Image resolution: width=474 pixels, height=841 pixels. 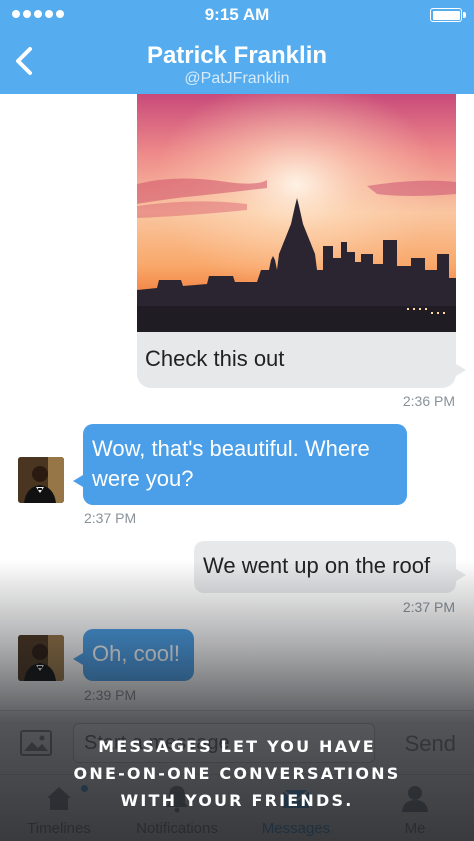 I want to click on tab-label: Notifications, so click(x=177, y=828).